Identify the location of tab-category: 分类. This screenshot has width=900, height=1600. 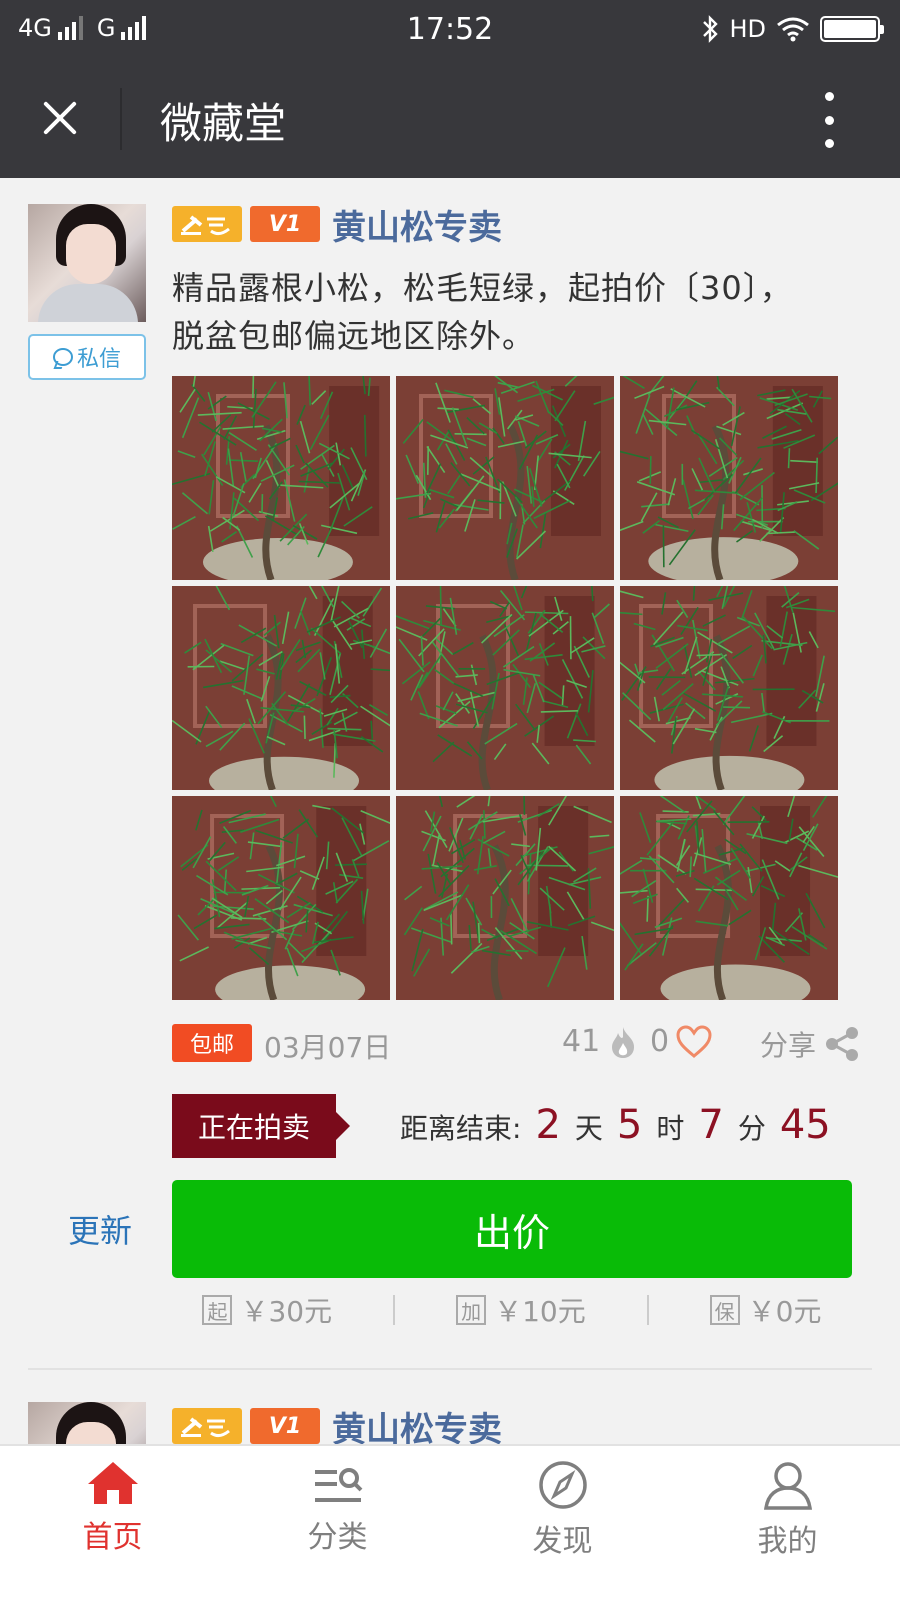
(337, 1523).